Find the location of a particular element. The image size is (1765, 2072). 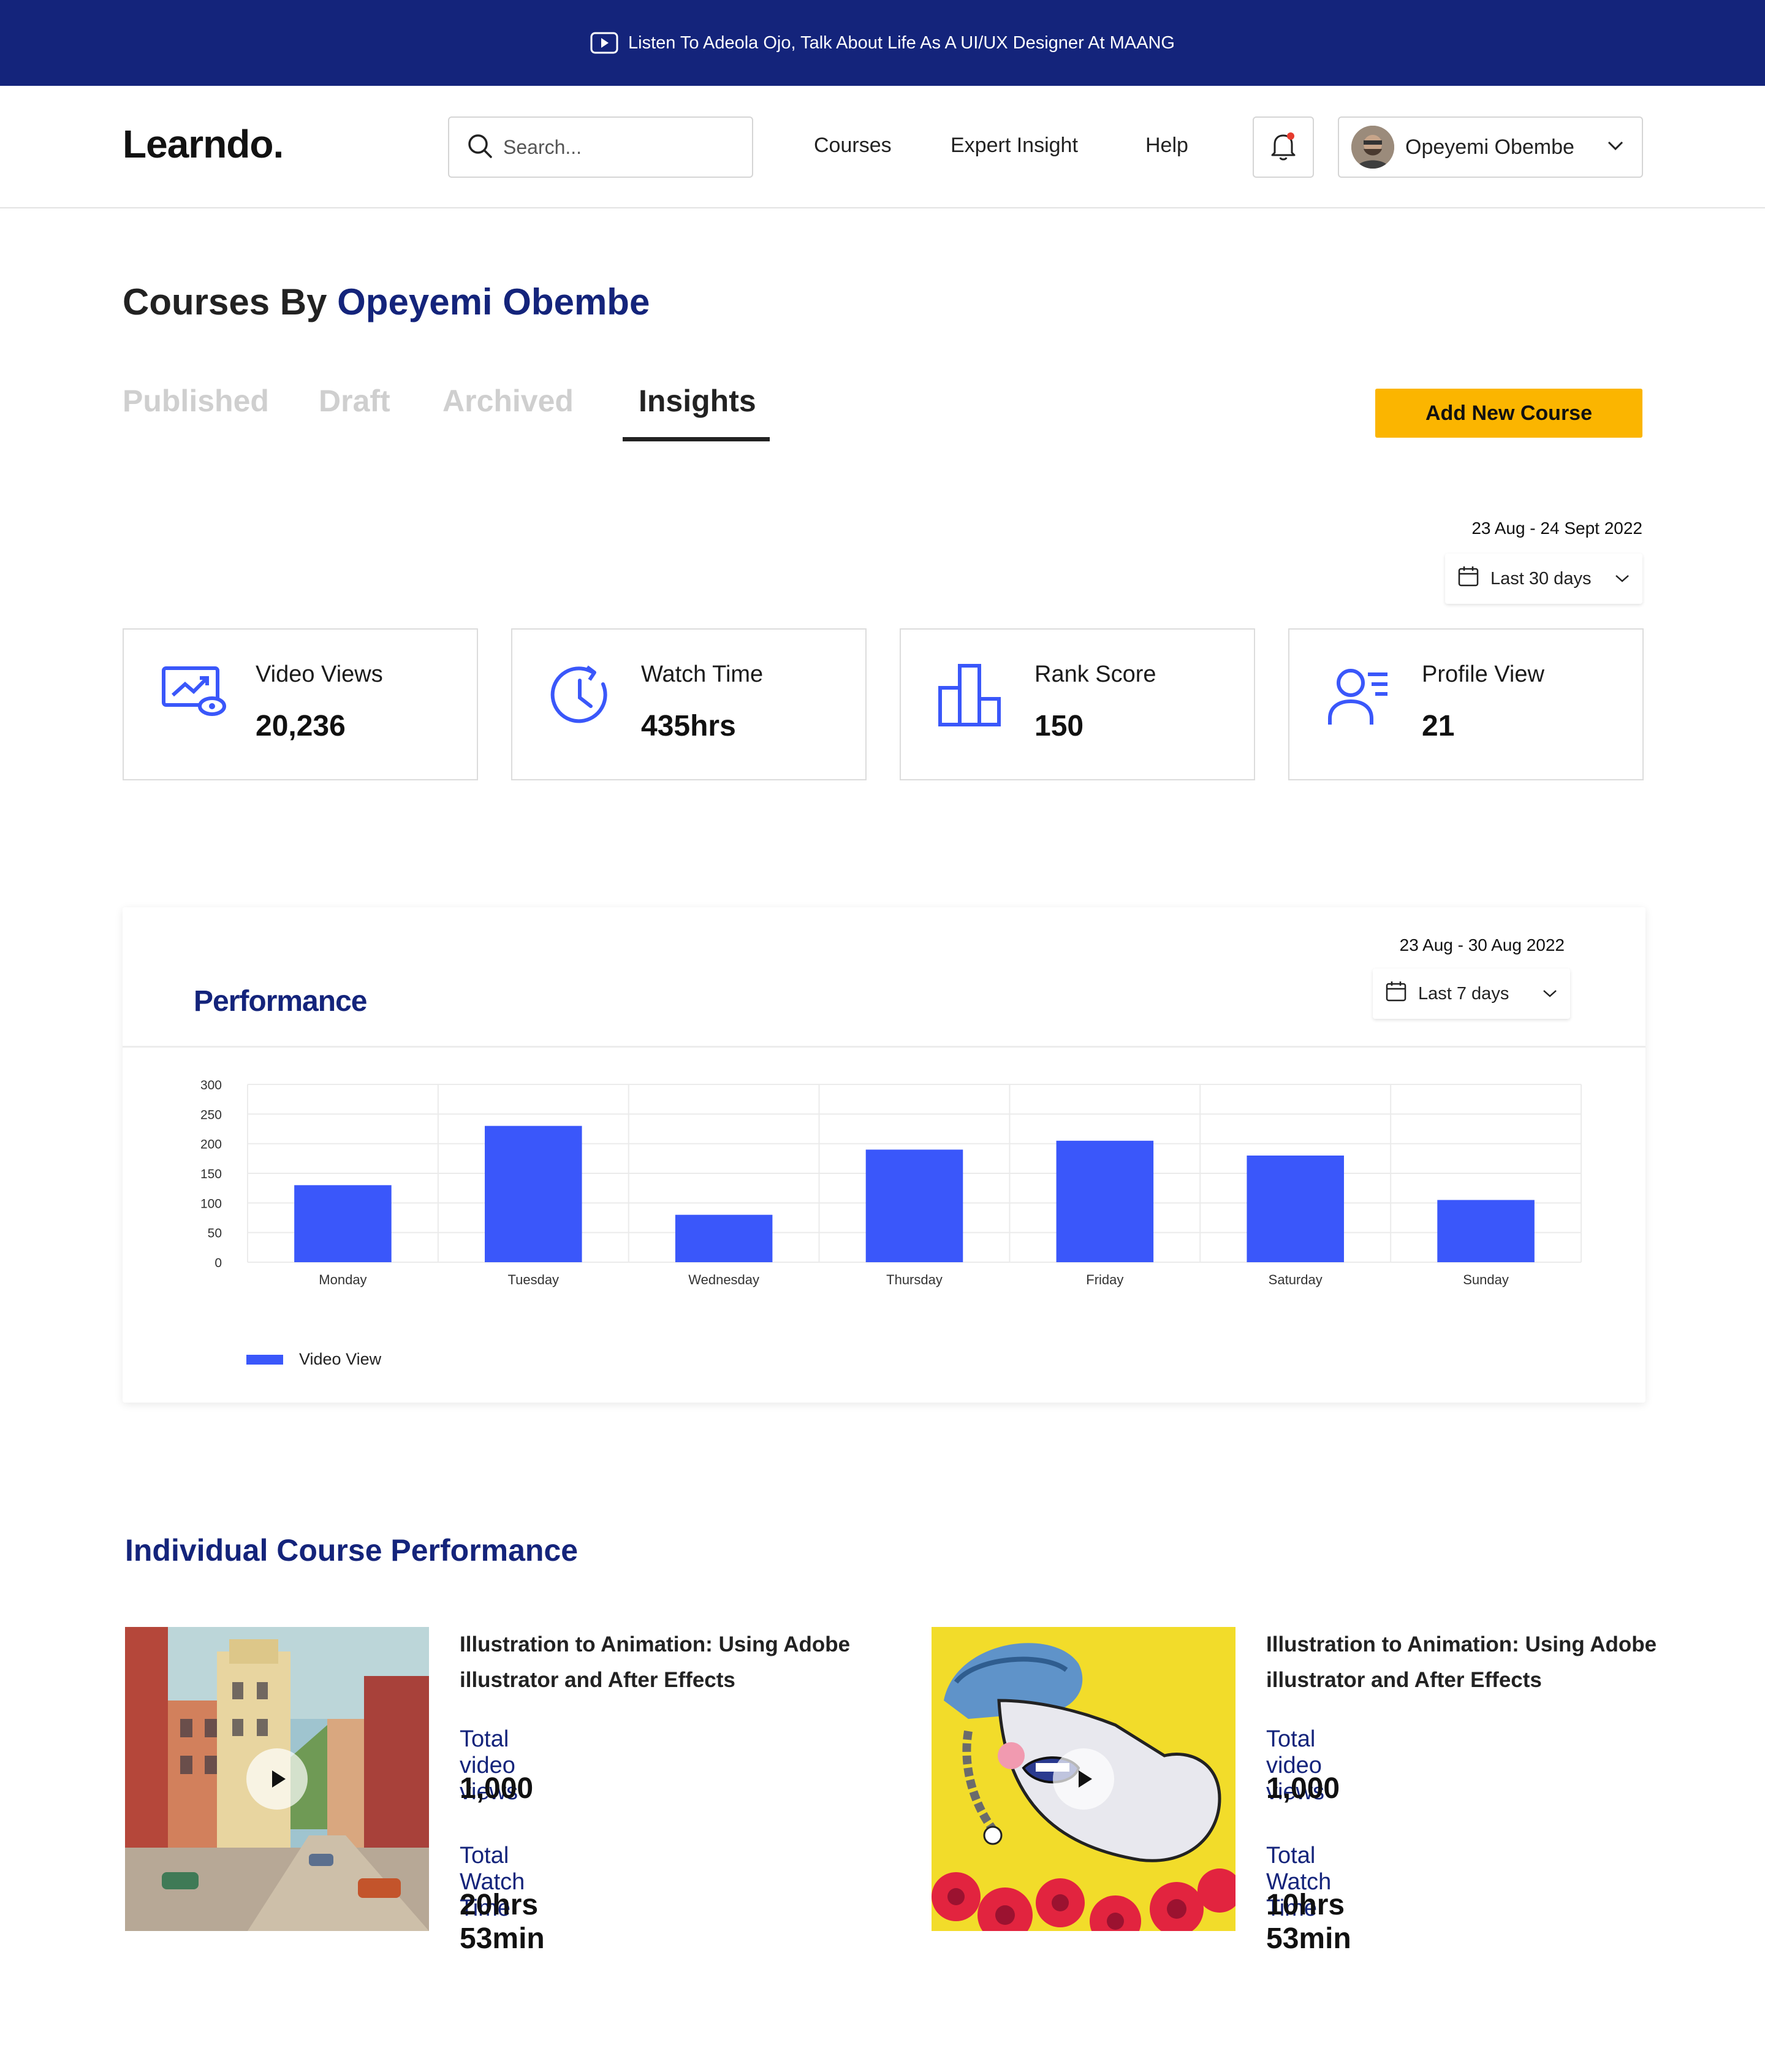

y-tick-label: 50 is located at coordinates (215, 1234).